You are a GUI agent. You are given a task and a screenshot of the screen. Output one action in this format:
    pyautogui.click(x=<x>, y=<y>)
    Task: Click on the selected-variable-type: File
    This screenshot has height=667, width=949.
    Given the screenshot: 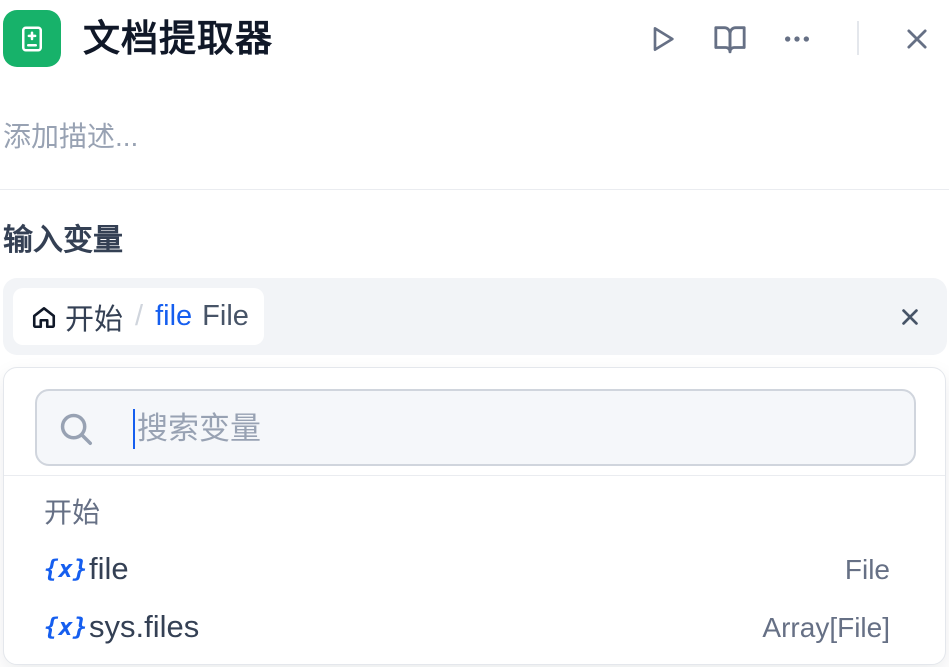 What is the action you would take?
    pyautogui.click(x=225, y=316)
    